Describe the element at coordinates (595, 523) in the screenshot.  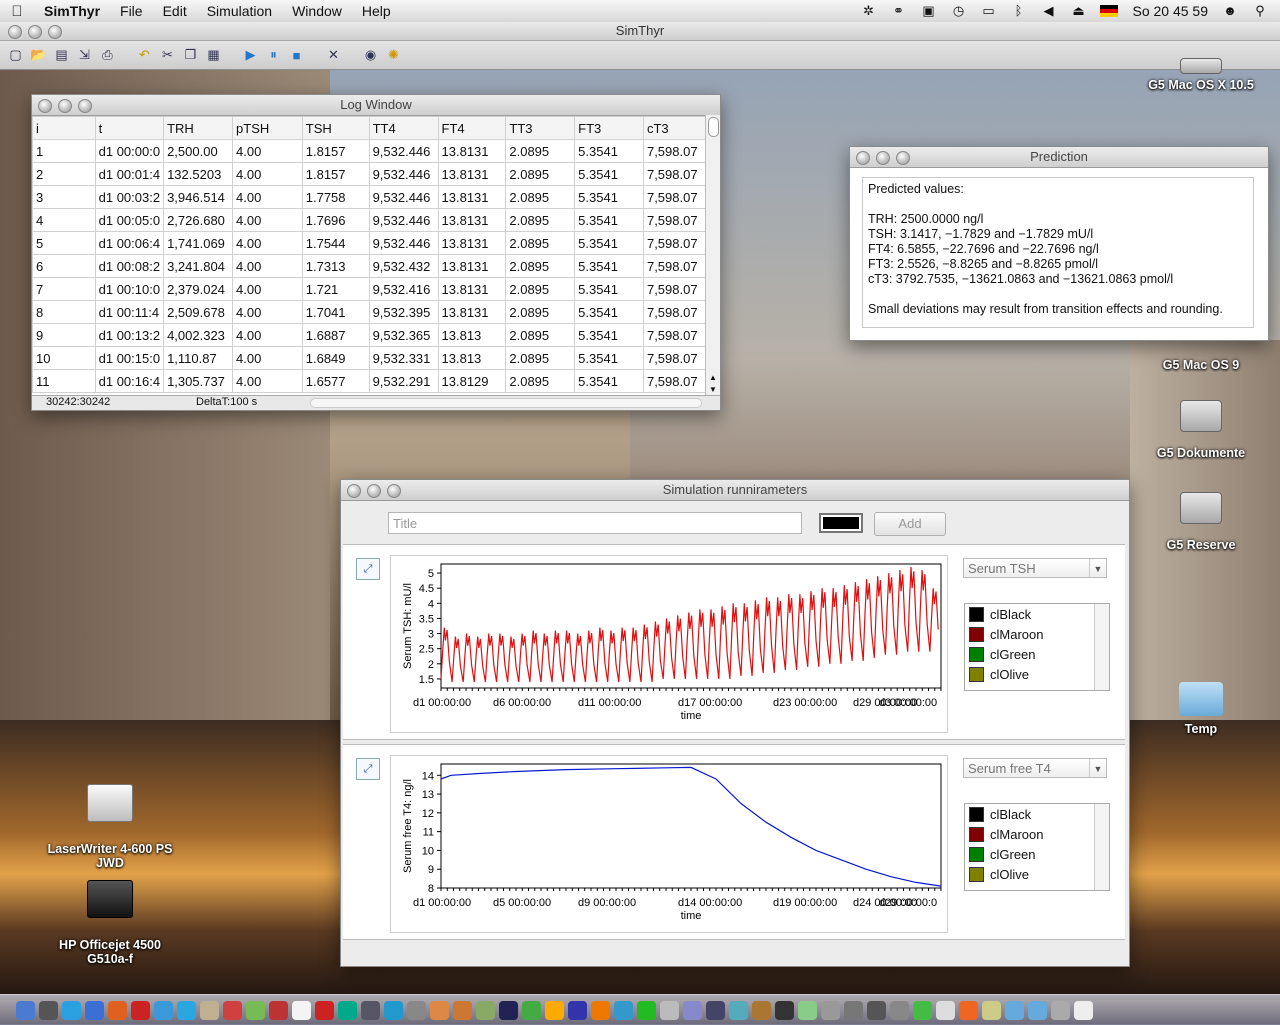
I see `title-input: Title` at that location.